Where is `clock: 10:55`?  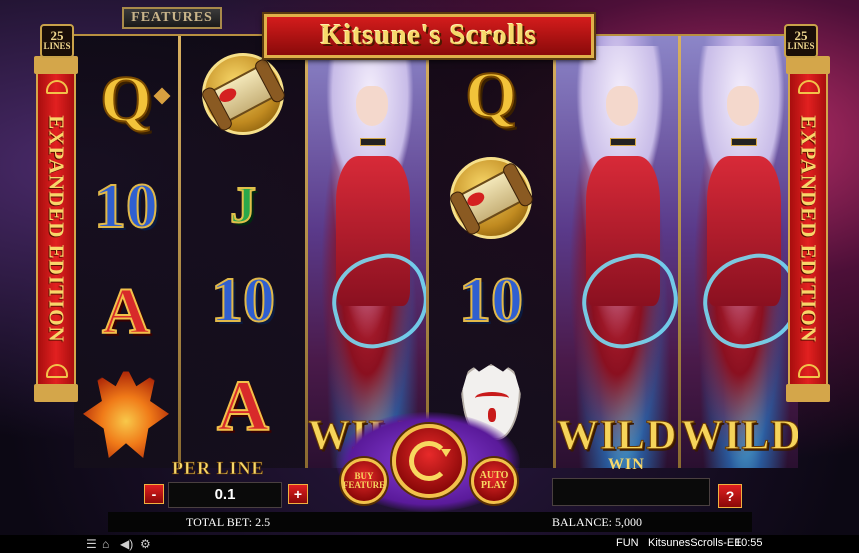
clock: 10:55 is located at coordinates (749, 543).